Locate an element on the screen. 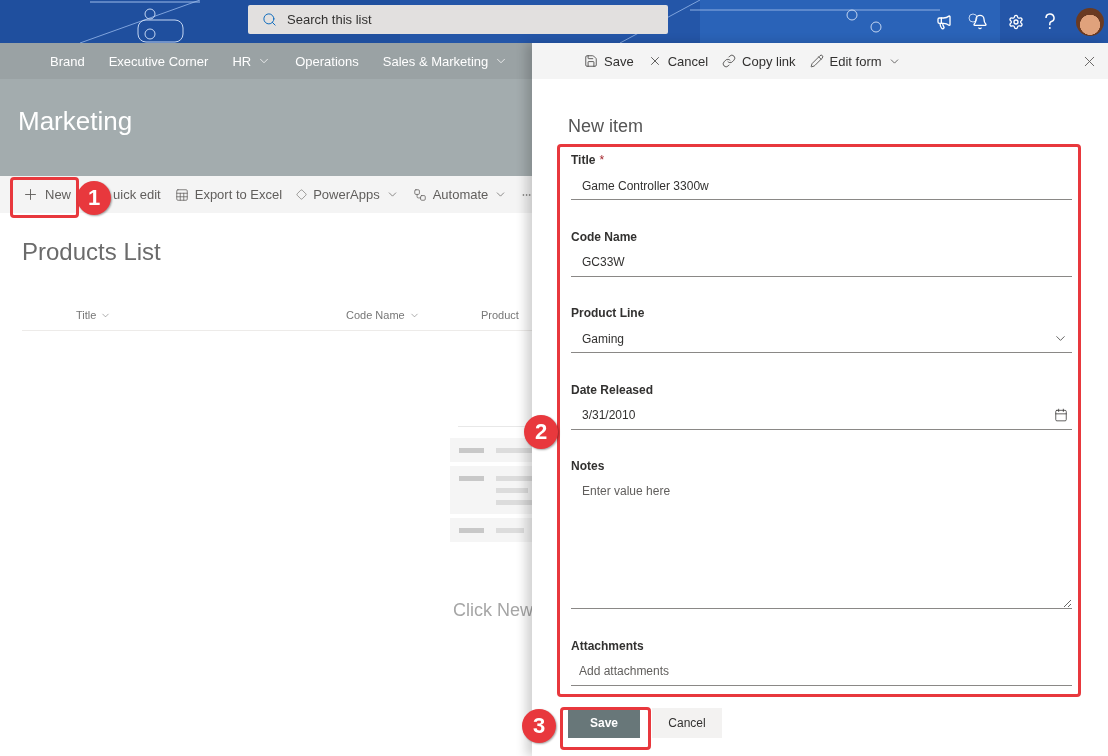 This screenshot has width=1108, height=756. input-field: GC33W is located at coordinates (821, 262).